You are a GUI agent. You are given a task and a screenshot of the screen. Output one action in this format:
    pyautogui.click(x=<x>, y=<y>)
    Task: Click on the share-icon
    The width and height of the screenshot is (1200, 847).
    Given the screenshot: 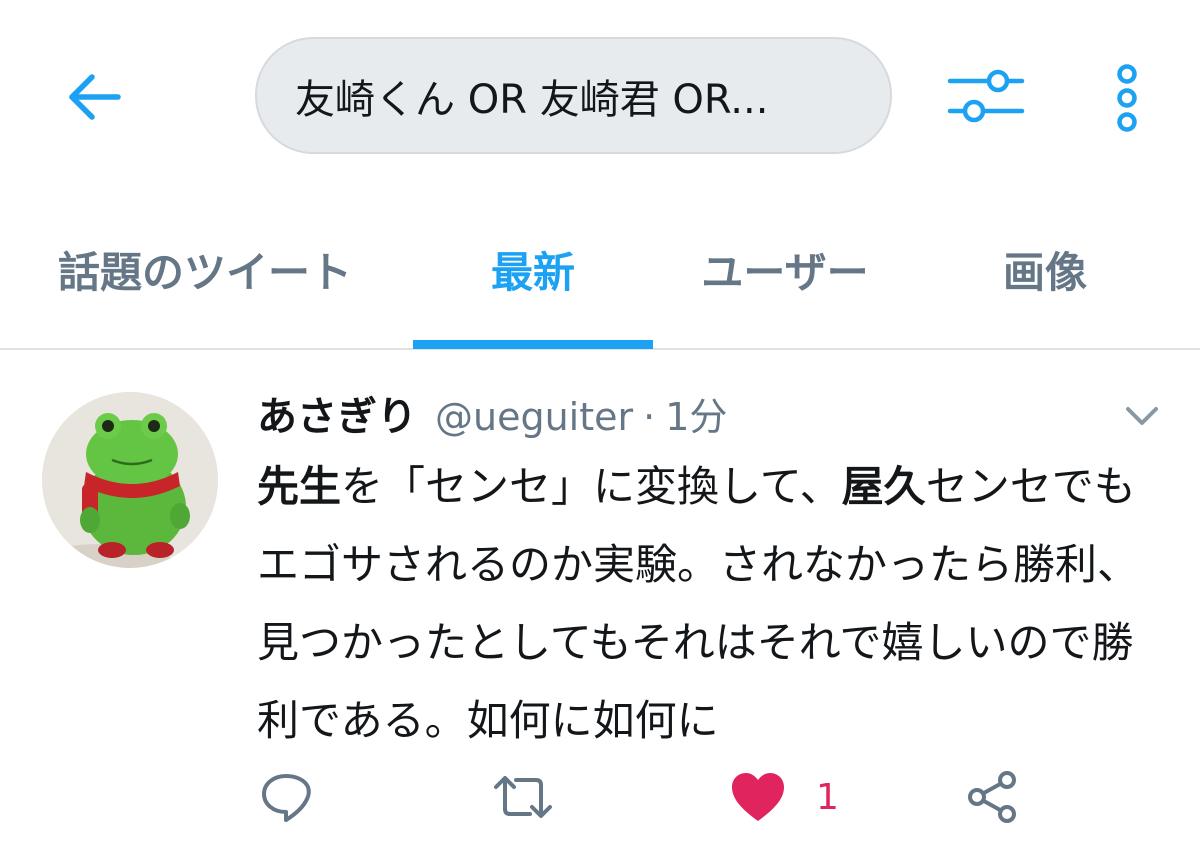 What is the action you would take?
    pyautogui.click(x=992, y=797)
    